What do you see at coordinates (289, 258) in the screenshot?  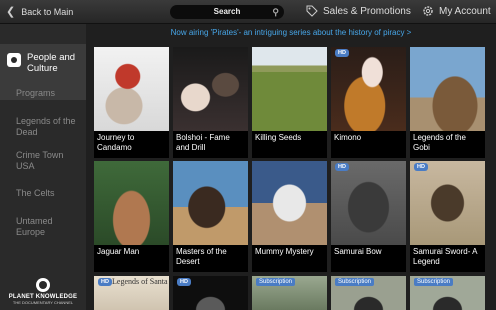 I see `program-title: Mummy Mystery` at bounding box center [289, 258].